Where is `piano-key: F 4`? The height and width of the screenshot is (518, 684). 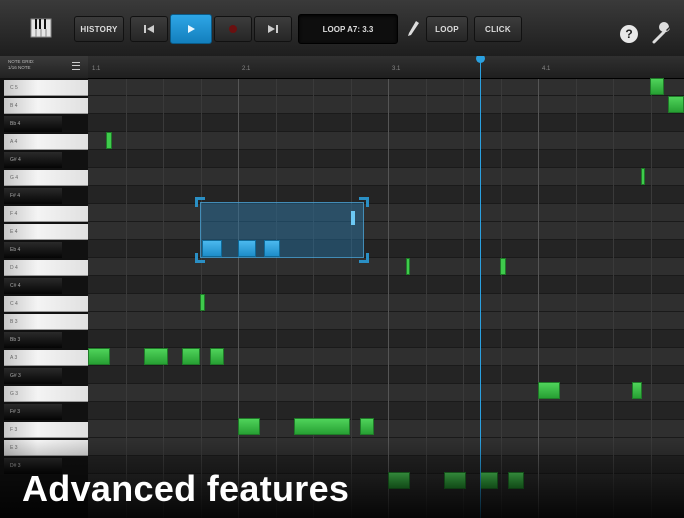
piano-key: F 4 is located at coordinates (46, 214).